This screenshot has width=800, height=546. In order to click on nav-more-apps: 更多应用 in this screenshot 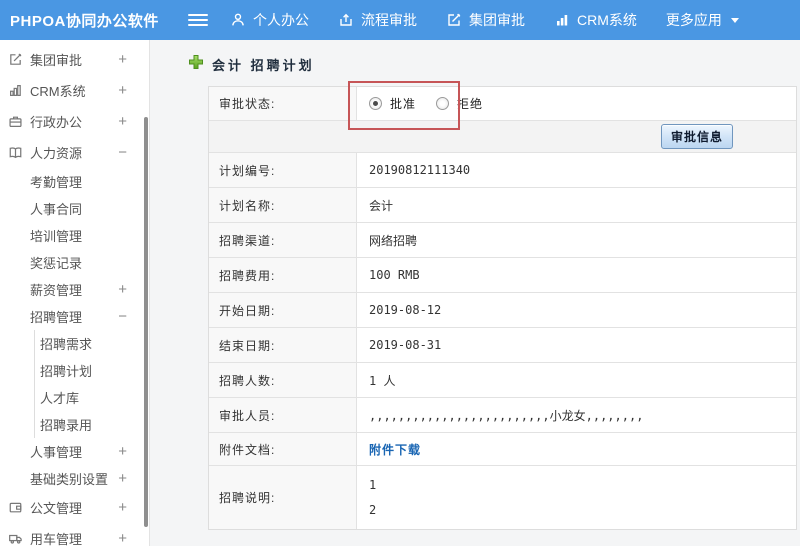, I will do `click(702, 20)`.